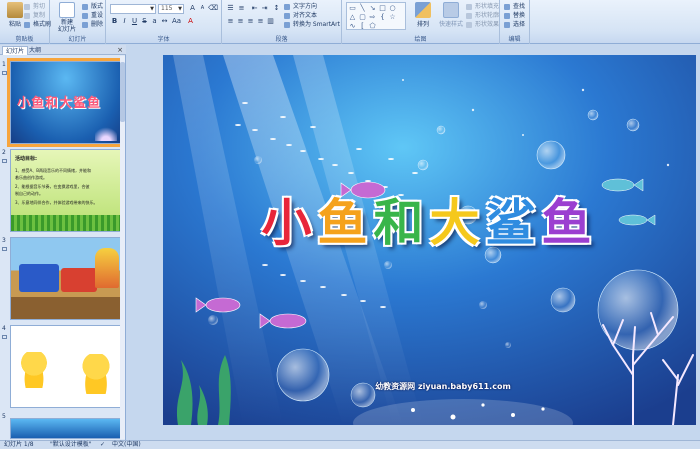  I want to click on pentagon-shape-icon: ⬠, so click(372, 26).